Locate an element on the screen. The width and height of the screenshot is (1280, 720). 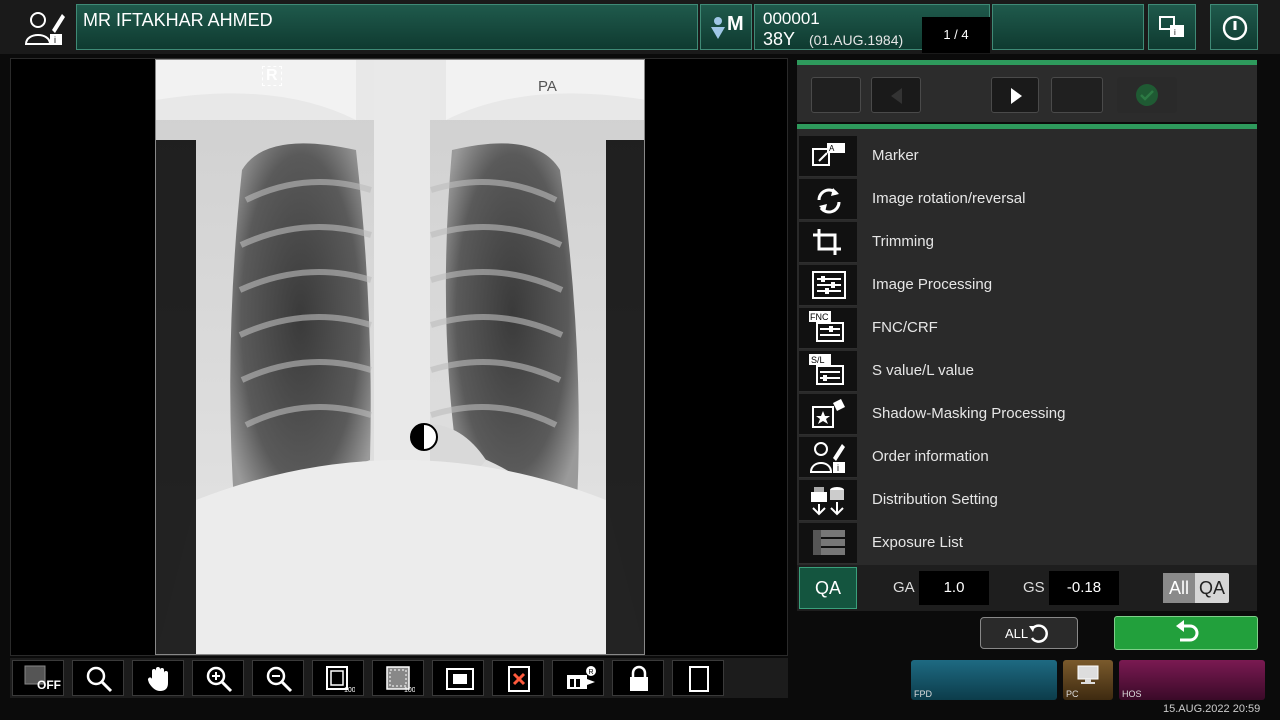
projection-label: PA is located at coordinates (547, 86).